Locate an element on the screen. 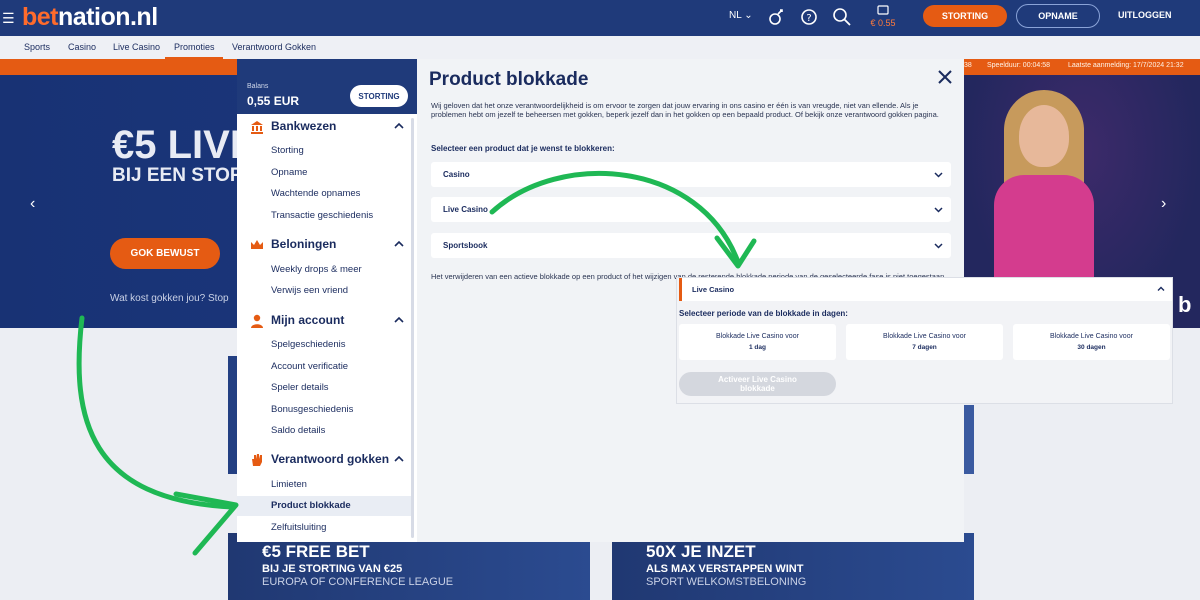 Image resolution: width=1200 pixels, height=600 pixels. promo-line-3: SPORT WELKOMSTBELONING is located at coordinates (726, 582).